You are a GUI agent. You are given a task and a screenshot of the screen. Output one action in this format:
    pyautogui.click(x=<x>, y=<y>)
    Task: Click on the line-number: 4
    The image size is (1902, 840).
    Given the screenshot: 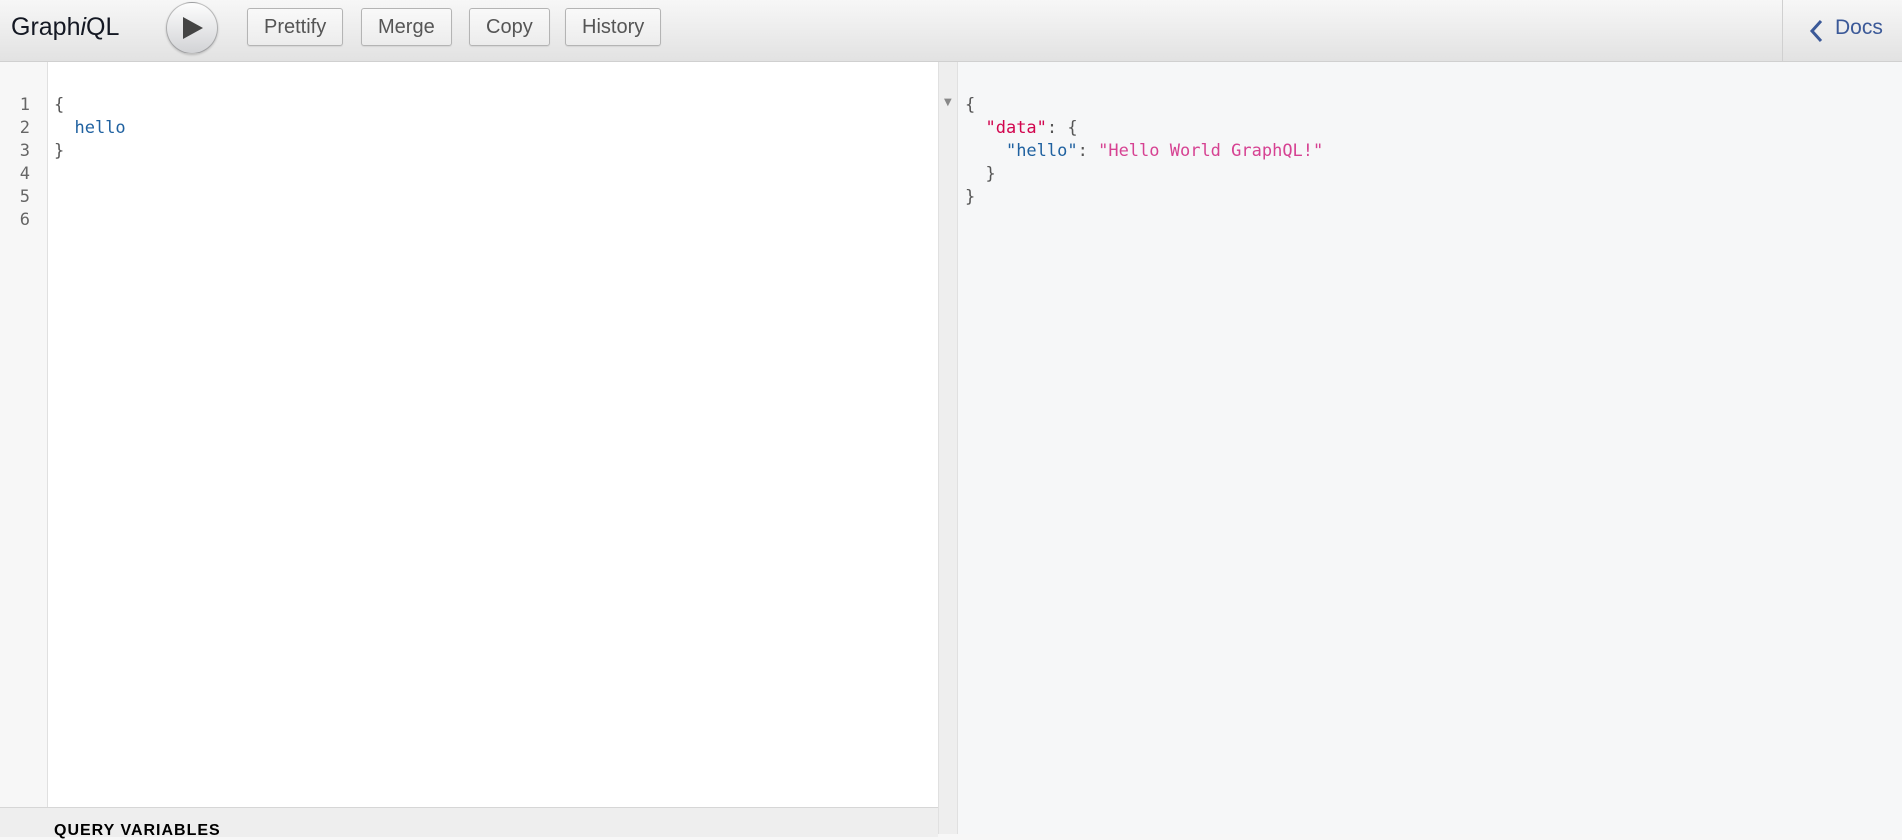 What is the action you would take?
    pyautogui.click(x=24, y=174)
    